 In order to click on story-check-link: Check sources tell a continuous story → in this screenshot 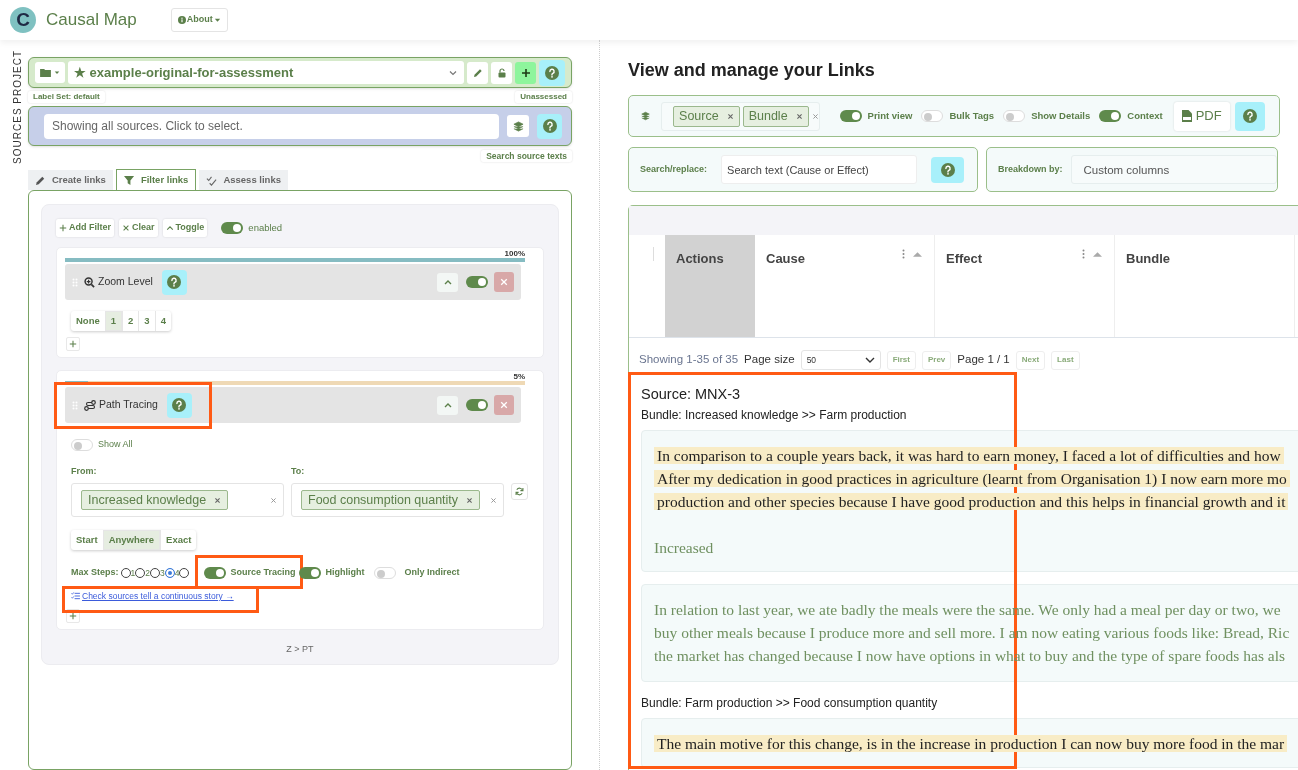, I will do `click(152, 596)`.